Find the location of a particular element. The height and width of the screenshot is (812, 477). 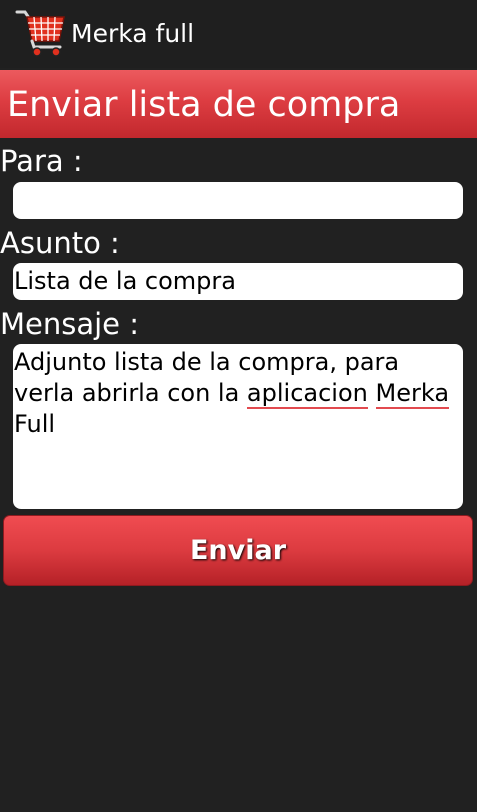

para-field is located at coordinates (238, 200).